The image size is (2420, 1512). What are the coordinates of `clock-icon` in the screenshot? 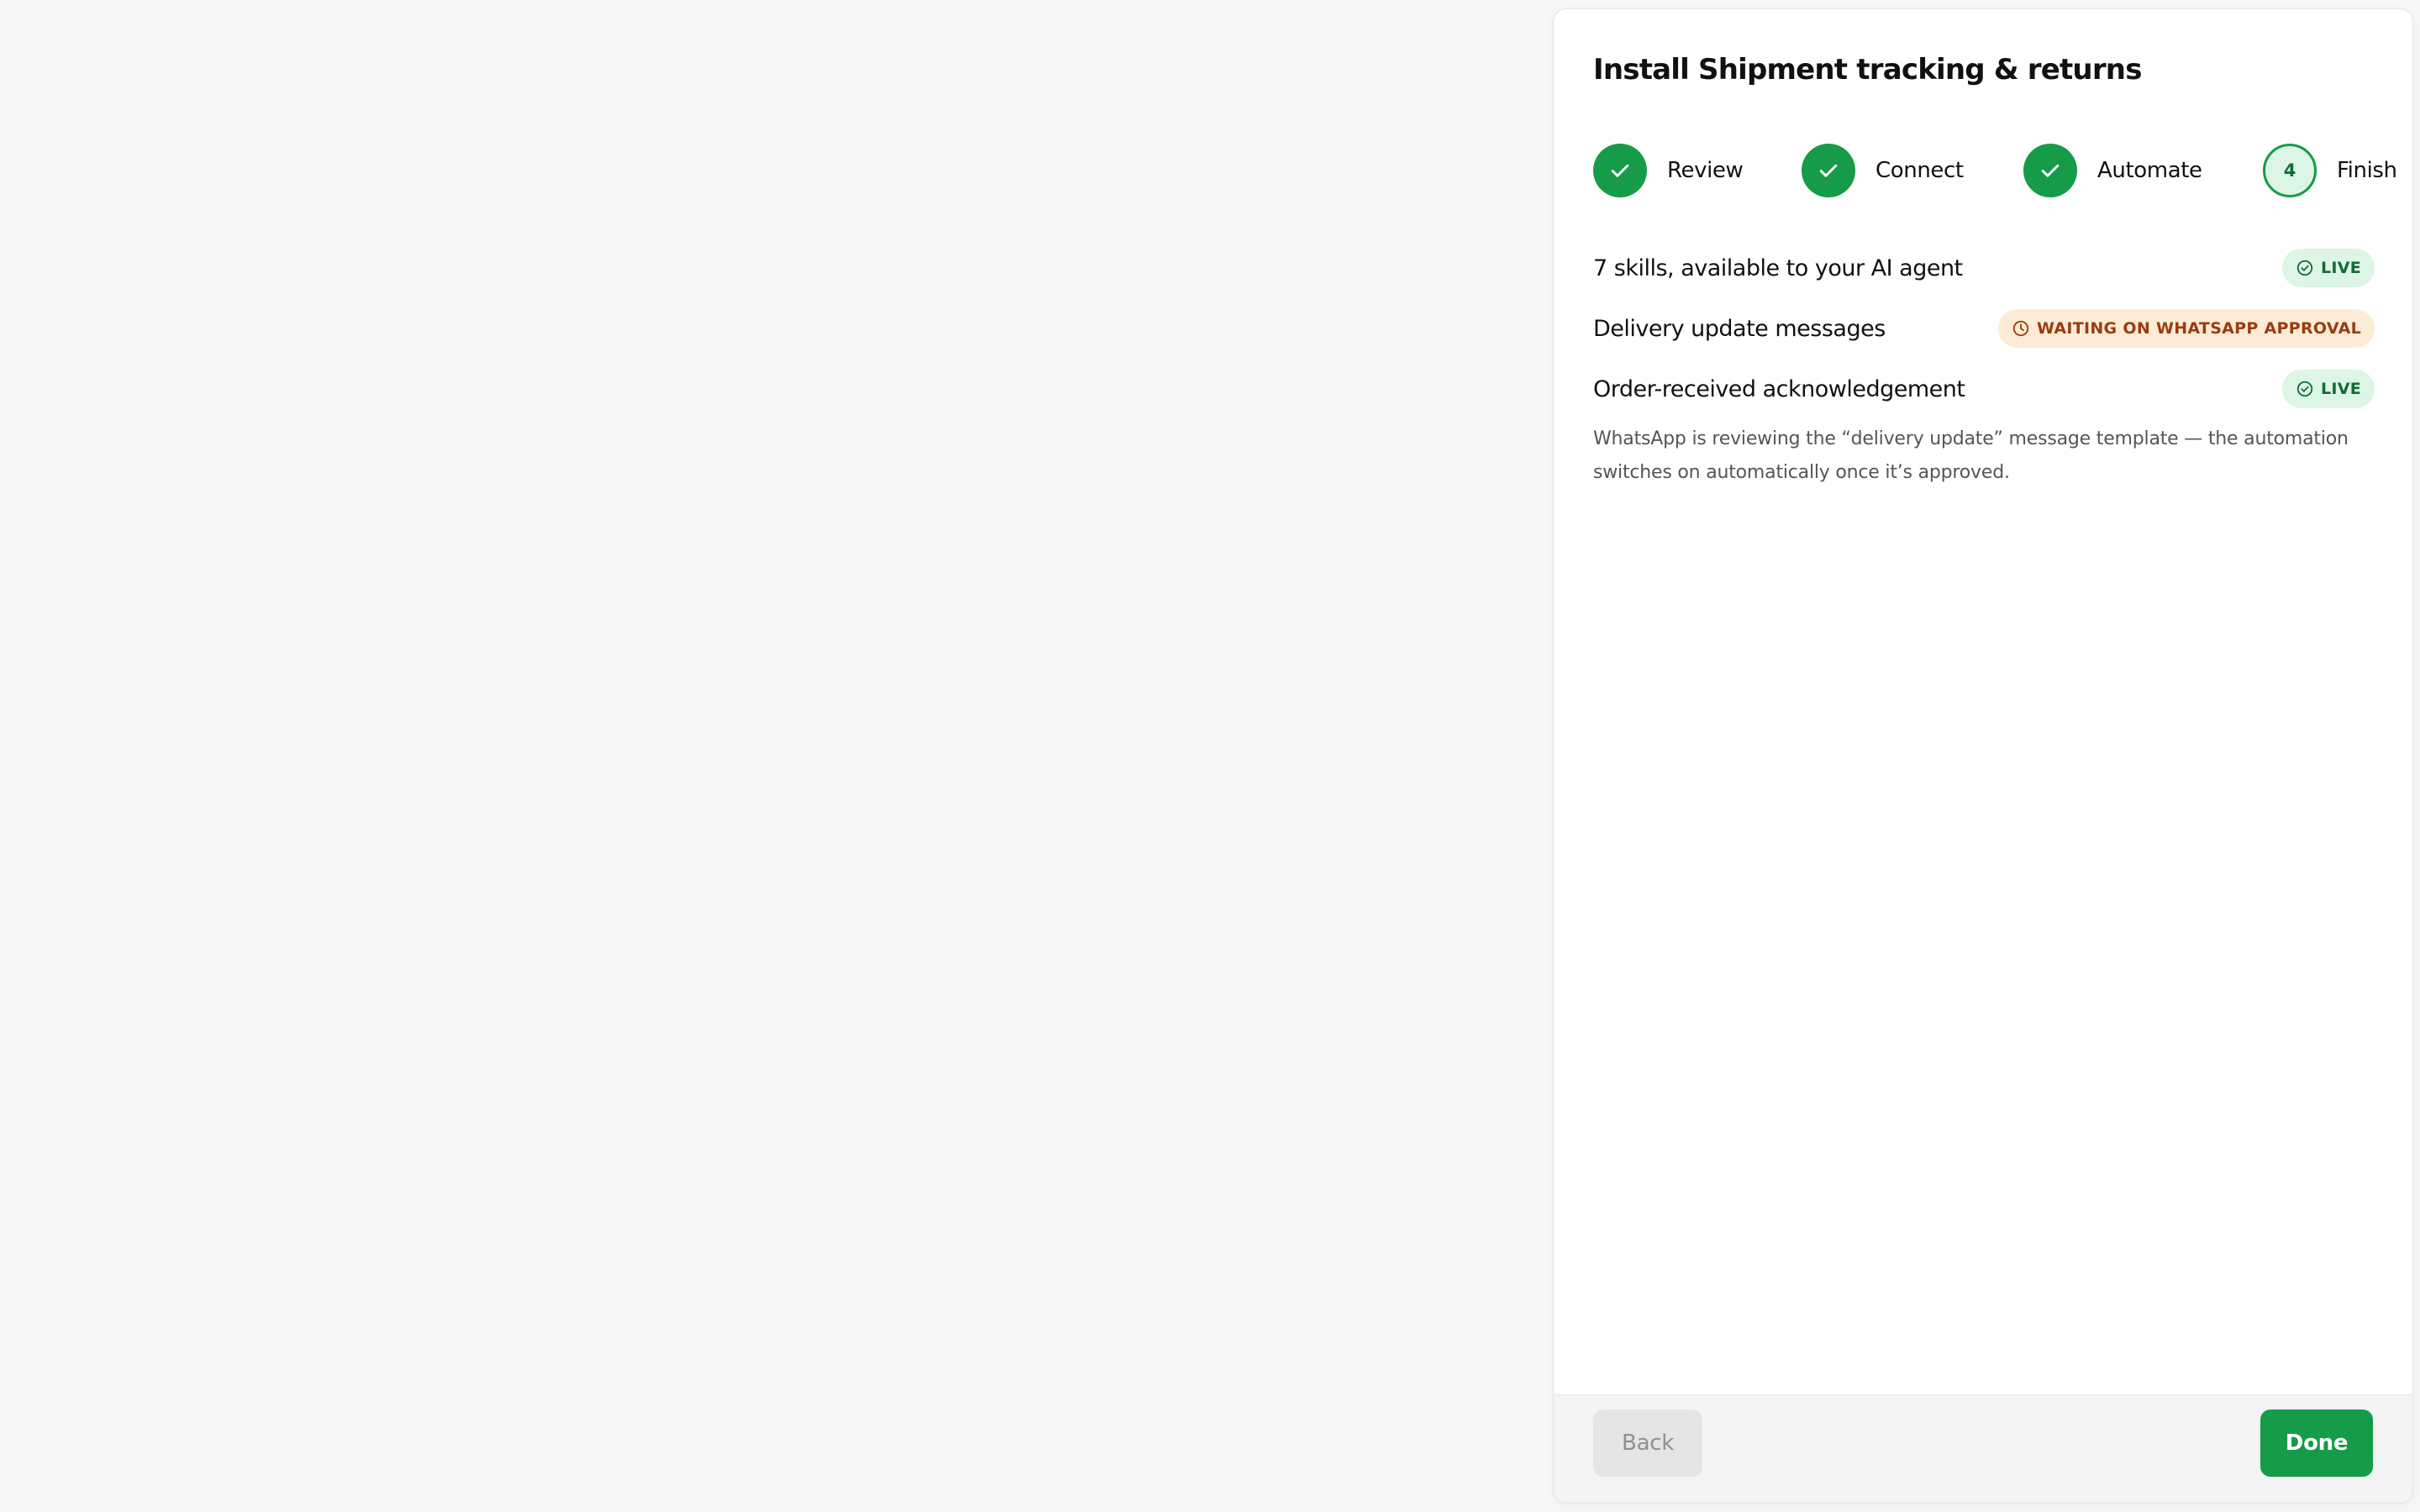 It's located at (2021, 328).